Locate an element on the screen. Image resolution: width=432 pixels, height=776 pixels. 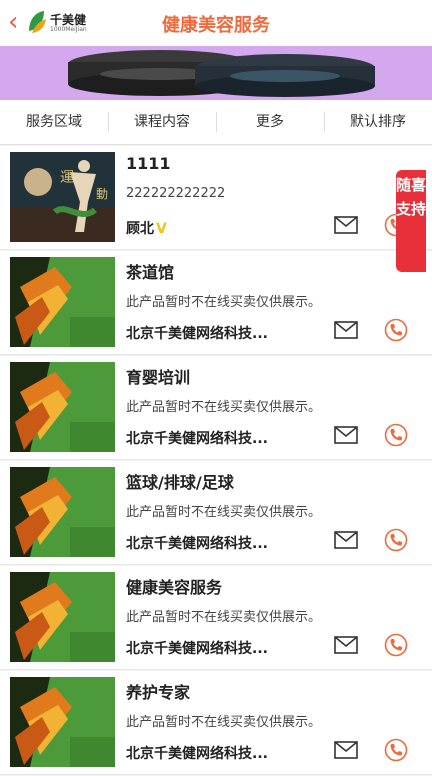
chevron-left-icon: ‹ is located at coordinates (18, 22).